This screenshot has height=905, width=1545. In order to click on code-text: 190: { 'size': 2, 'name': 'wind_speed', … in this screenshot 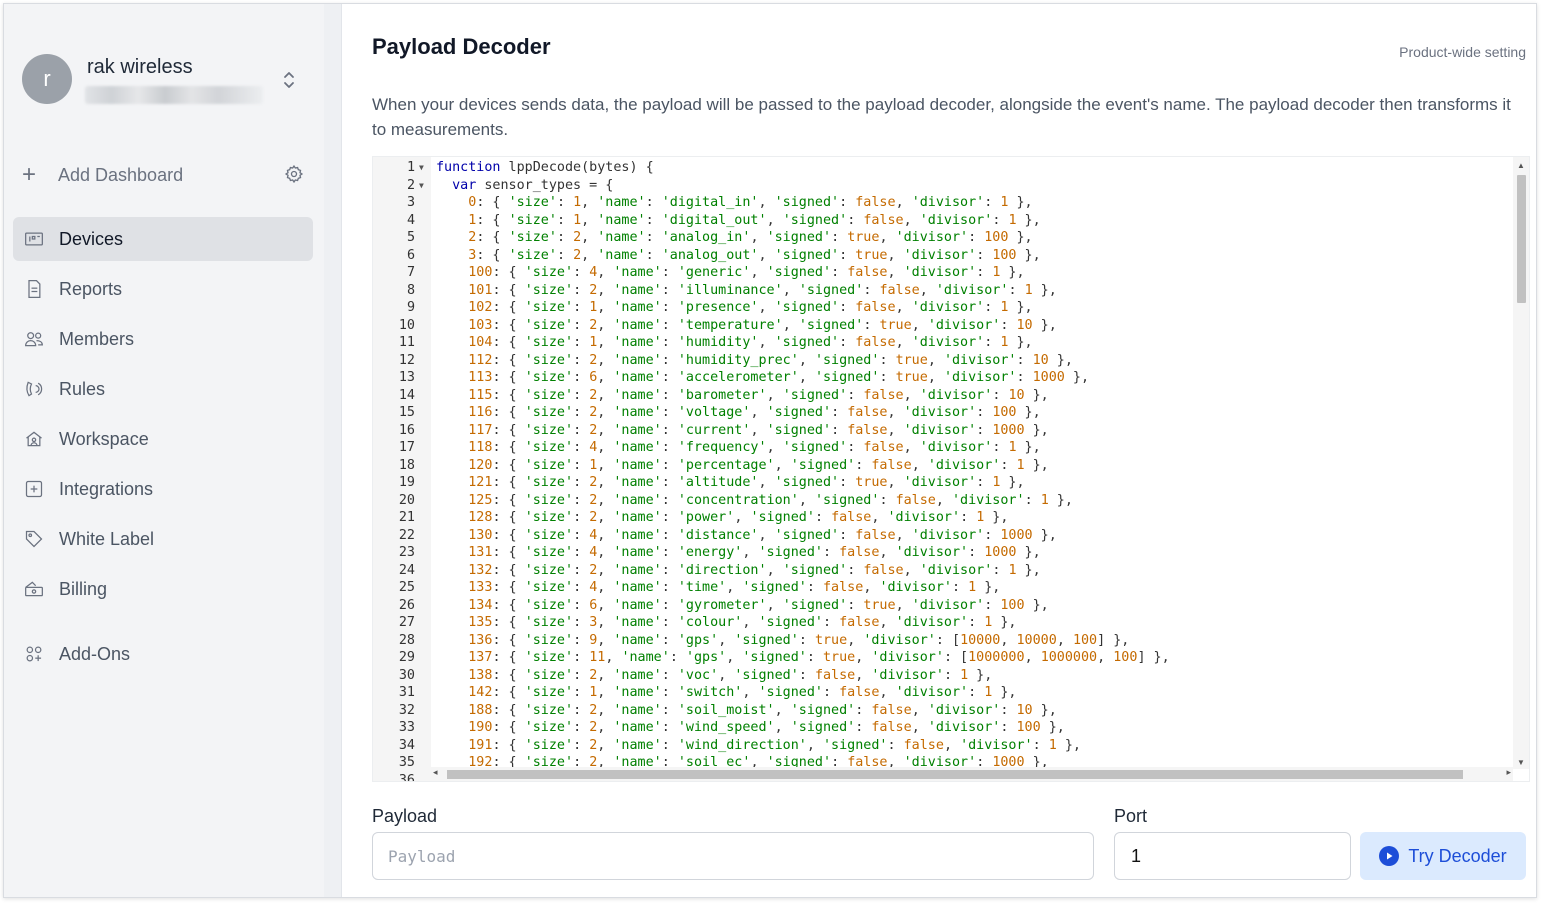, I will do `click(766, 727)`.